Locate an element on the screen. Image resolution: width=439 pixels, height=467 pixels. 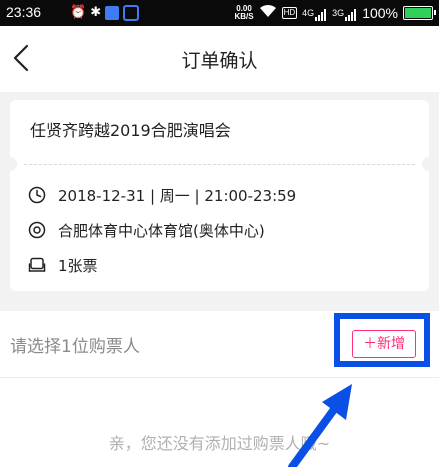
status-right-icons: 0.00 KB/S HD 4G 3G 100% is located at coordinates (335, 13).